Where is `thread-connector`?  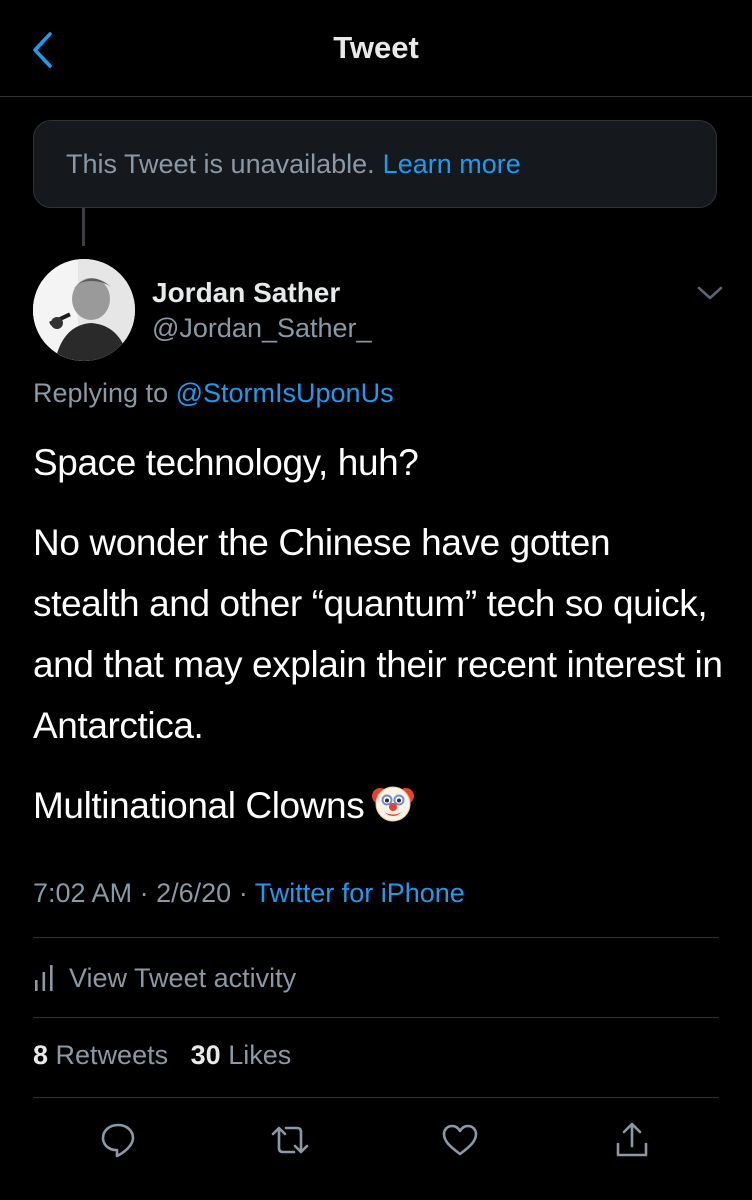
thread-connector is located at coordinates (83, 227).